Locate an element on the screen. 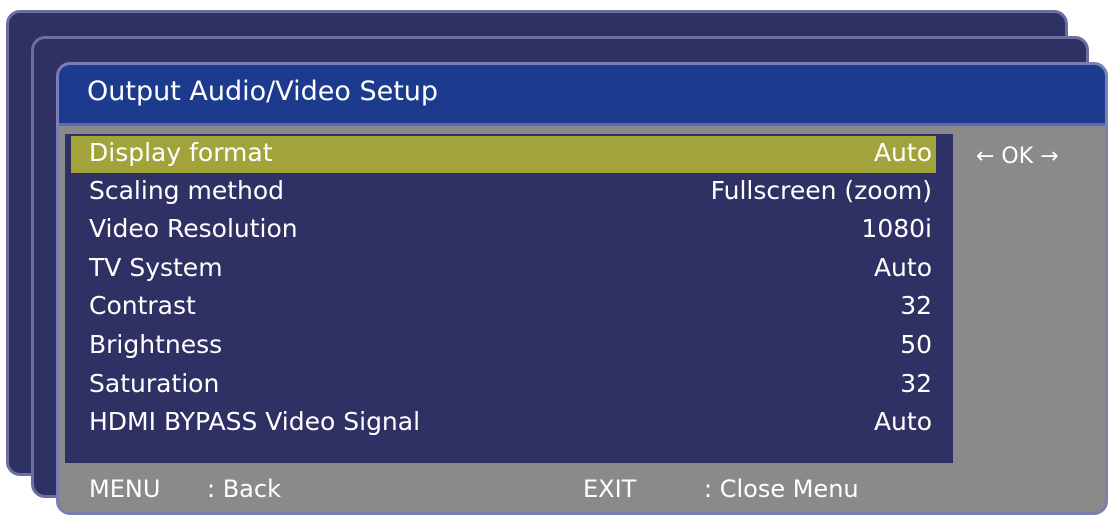 The width and height of the screenshot is (1112, 515). settings-row-brightness: Brightness 50 is located at coordinates (503, 346).